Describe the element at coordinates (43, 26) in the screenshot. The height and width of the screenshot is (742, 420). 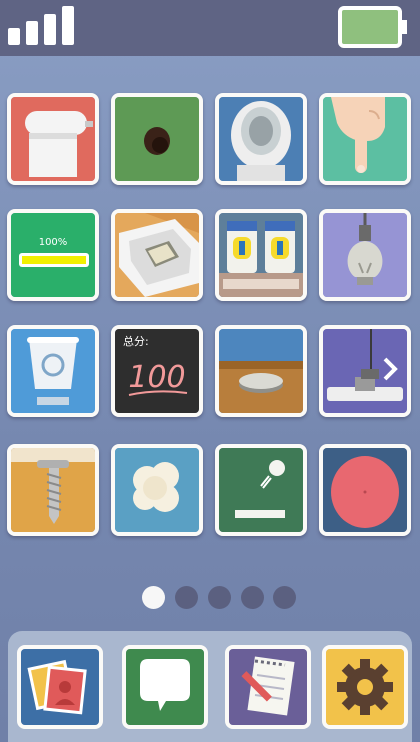
I see `signal-bars-icon` at that location.